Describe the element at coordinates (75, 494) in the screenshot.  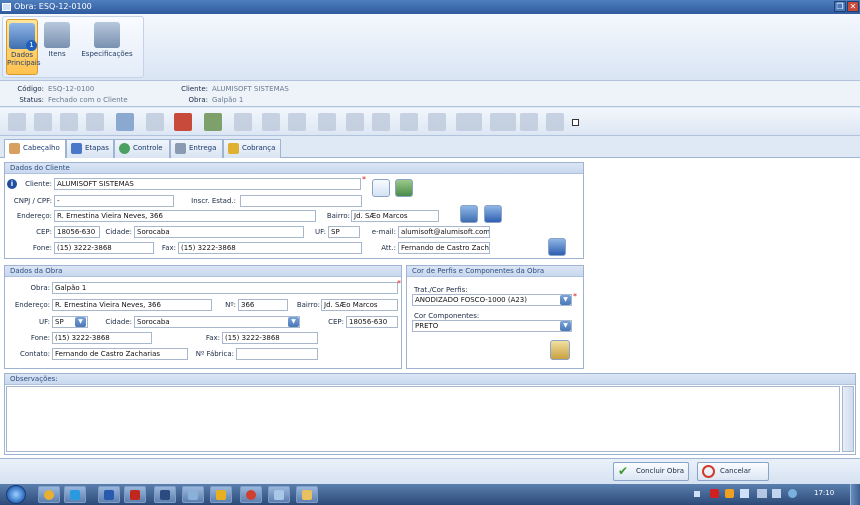
I see `taskbar-skype` at that location.